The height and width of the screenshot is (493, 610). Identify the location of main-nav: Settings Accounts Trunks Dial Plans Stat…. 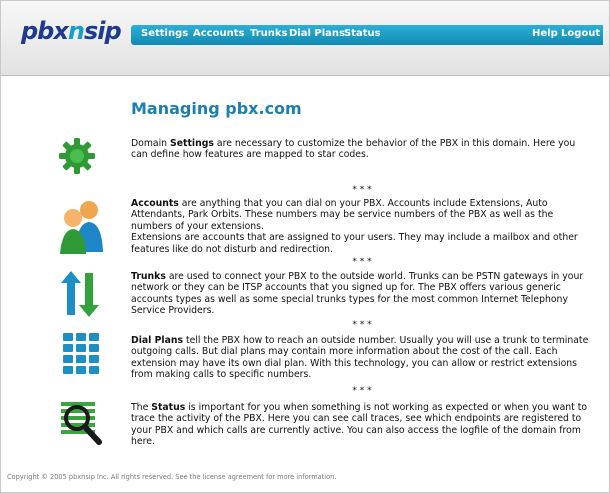
(367, 35).